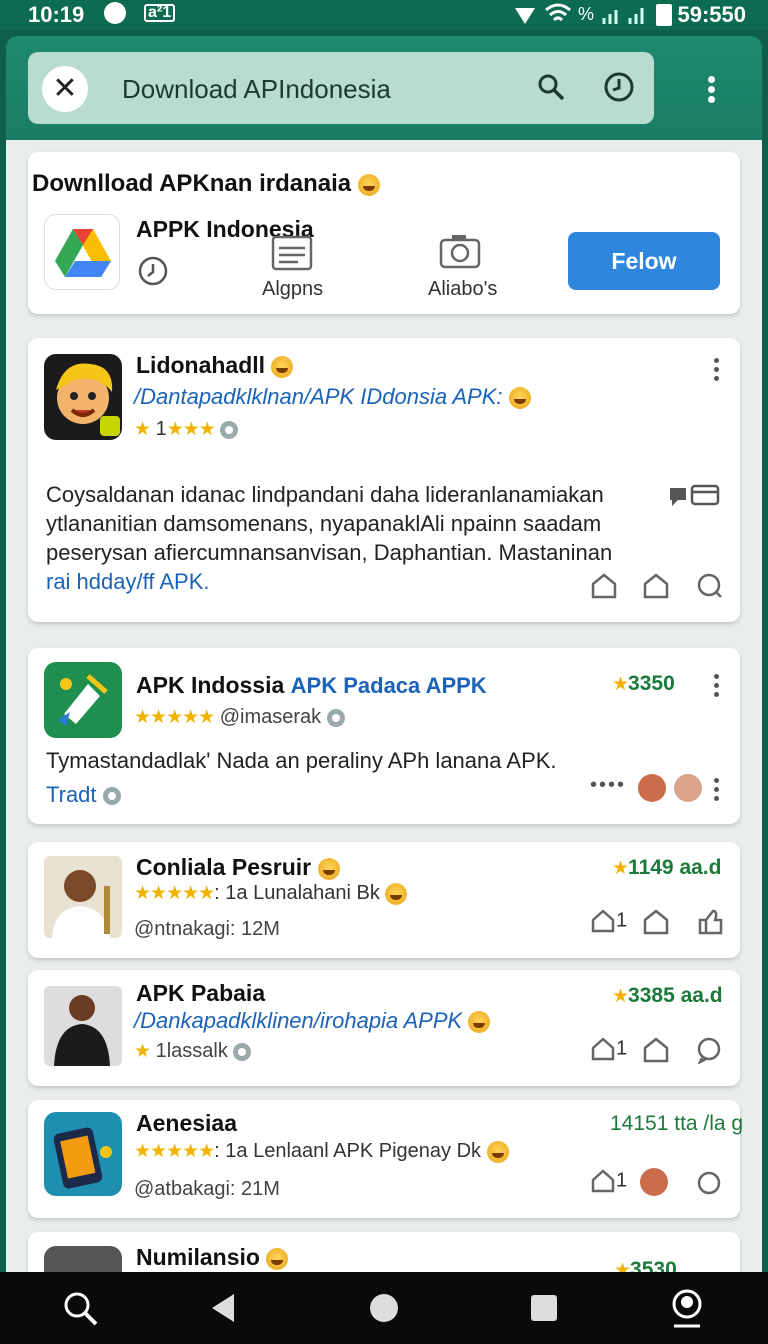  I want to click on post-title: Conliala Pesruir, so click(238, 867).